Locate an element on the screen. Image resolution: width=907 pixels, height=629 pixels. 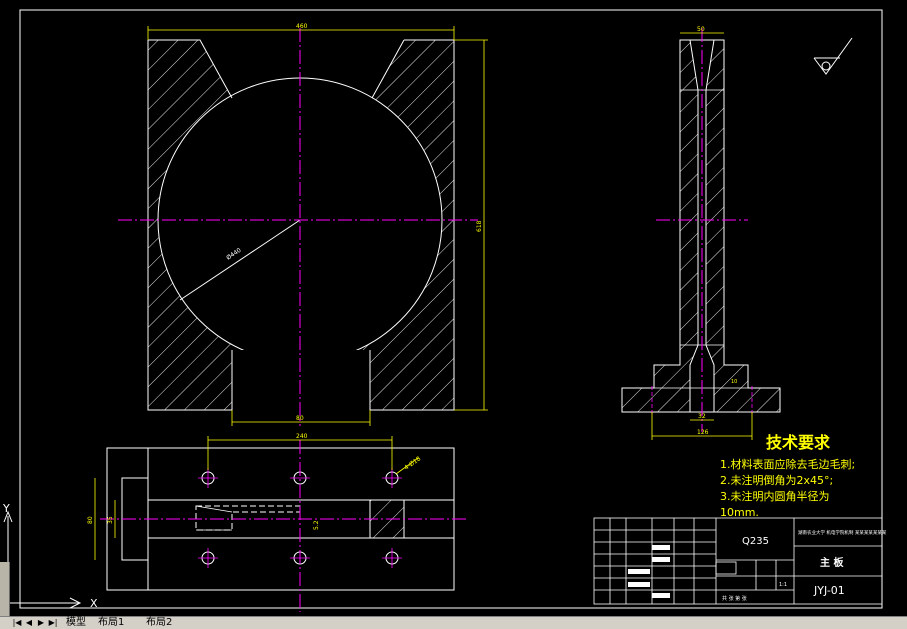
dim-bottom-span: 240 is located at coordinates (302, 436).